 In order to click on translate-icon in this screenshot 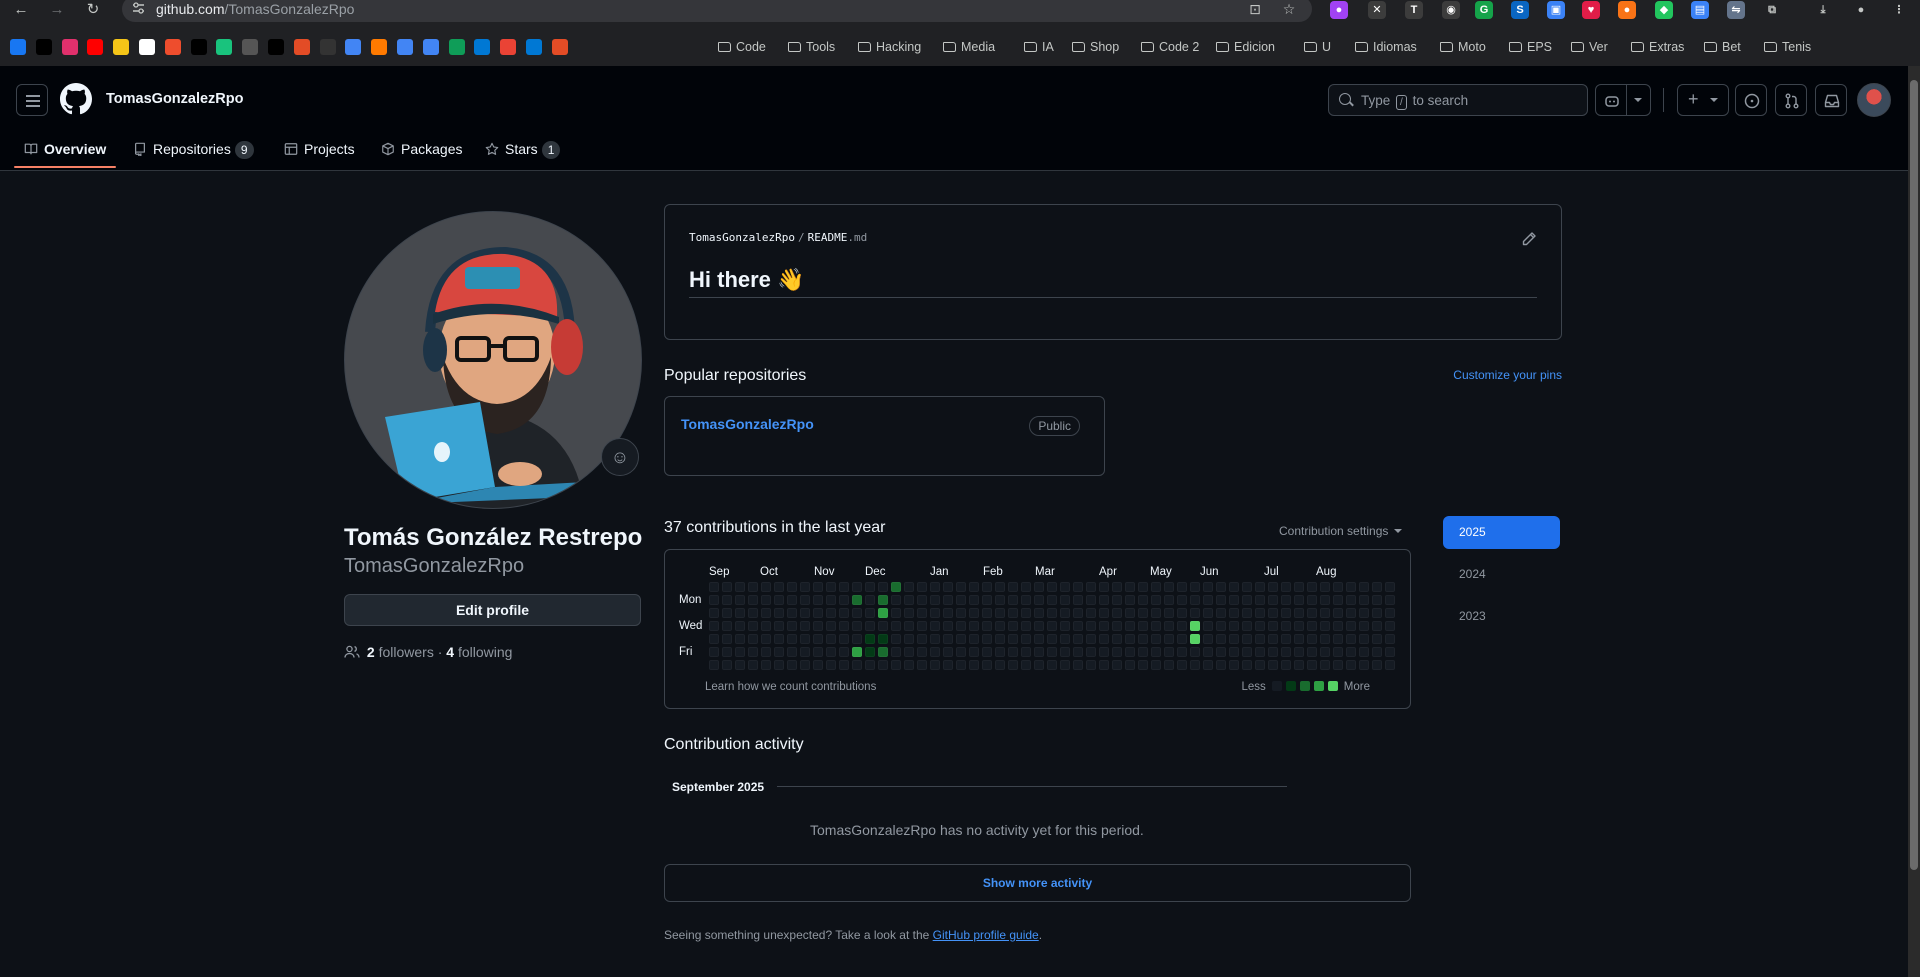, I will do `click(405, 47)`.